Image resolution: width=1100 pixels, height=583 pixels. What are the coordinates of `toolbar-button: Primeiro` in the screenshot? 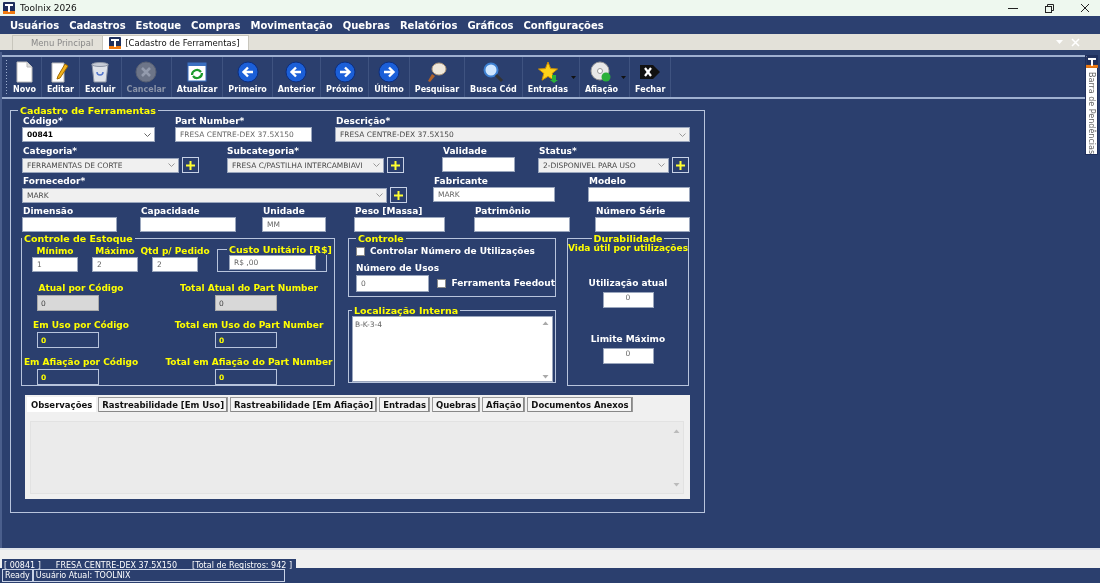 It's located at (247, 77).